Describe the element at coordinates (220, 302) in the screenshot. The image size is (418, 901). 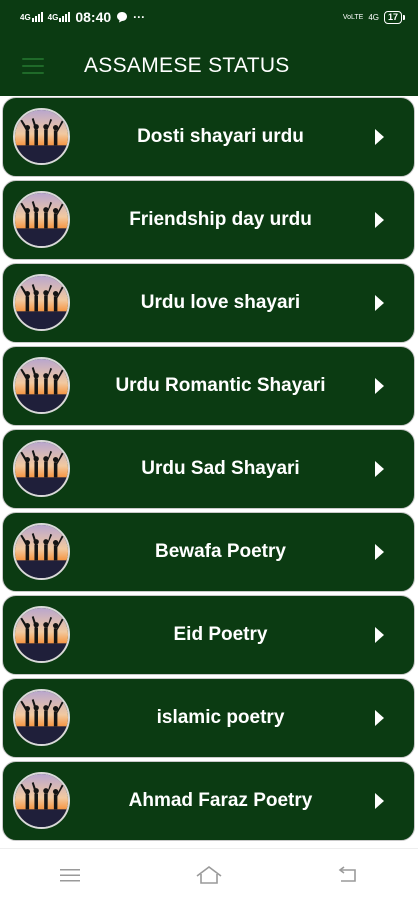
I see `list-item-label: Urdu love shayari` at that location.